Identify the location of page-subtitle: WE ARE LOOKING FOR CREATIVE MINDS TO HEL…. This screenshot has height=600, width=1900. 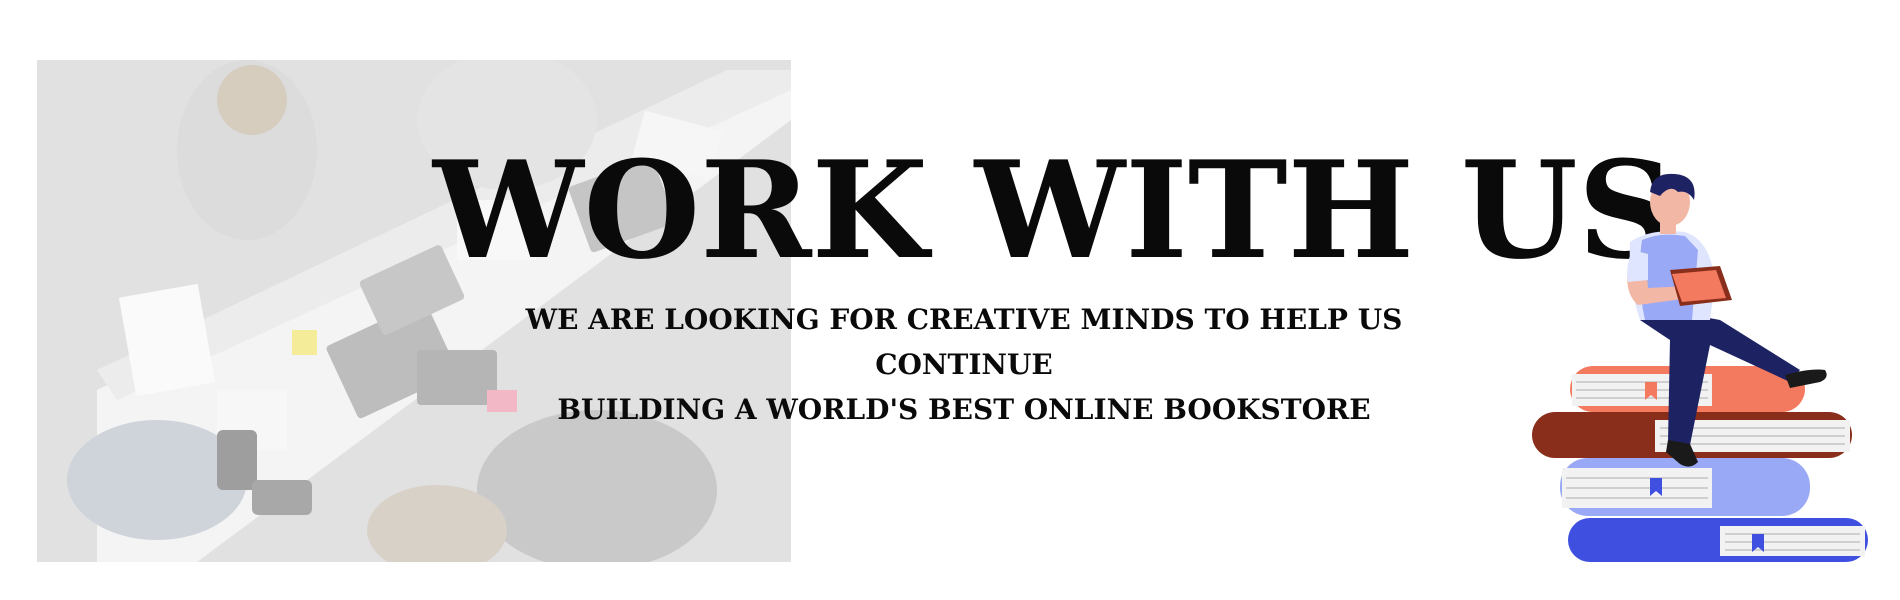
(964, 364).